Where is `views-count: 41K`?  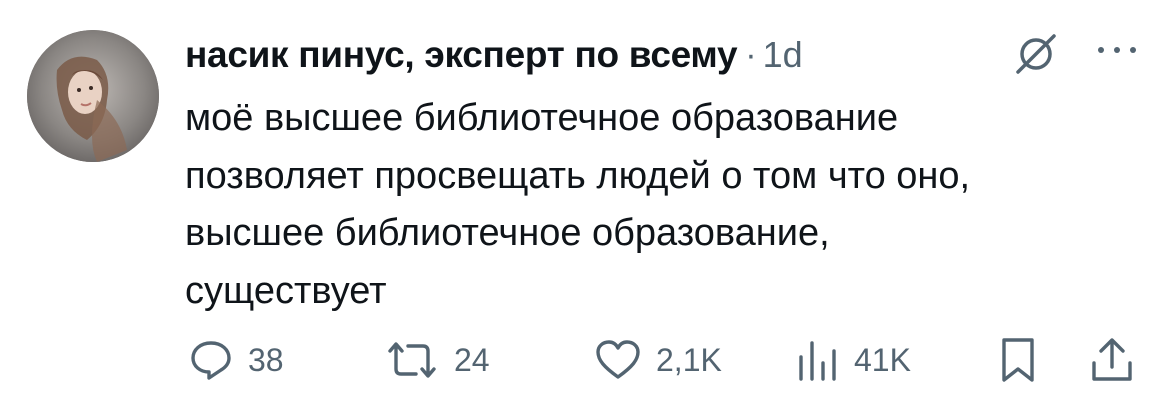 views-count: 41K is located at coordinates (882, 359).